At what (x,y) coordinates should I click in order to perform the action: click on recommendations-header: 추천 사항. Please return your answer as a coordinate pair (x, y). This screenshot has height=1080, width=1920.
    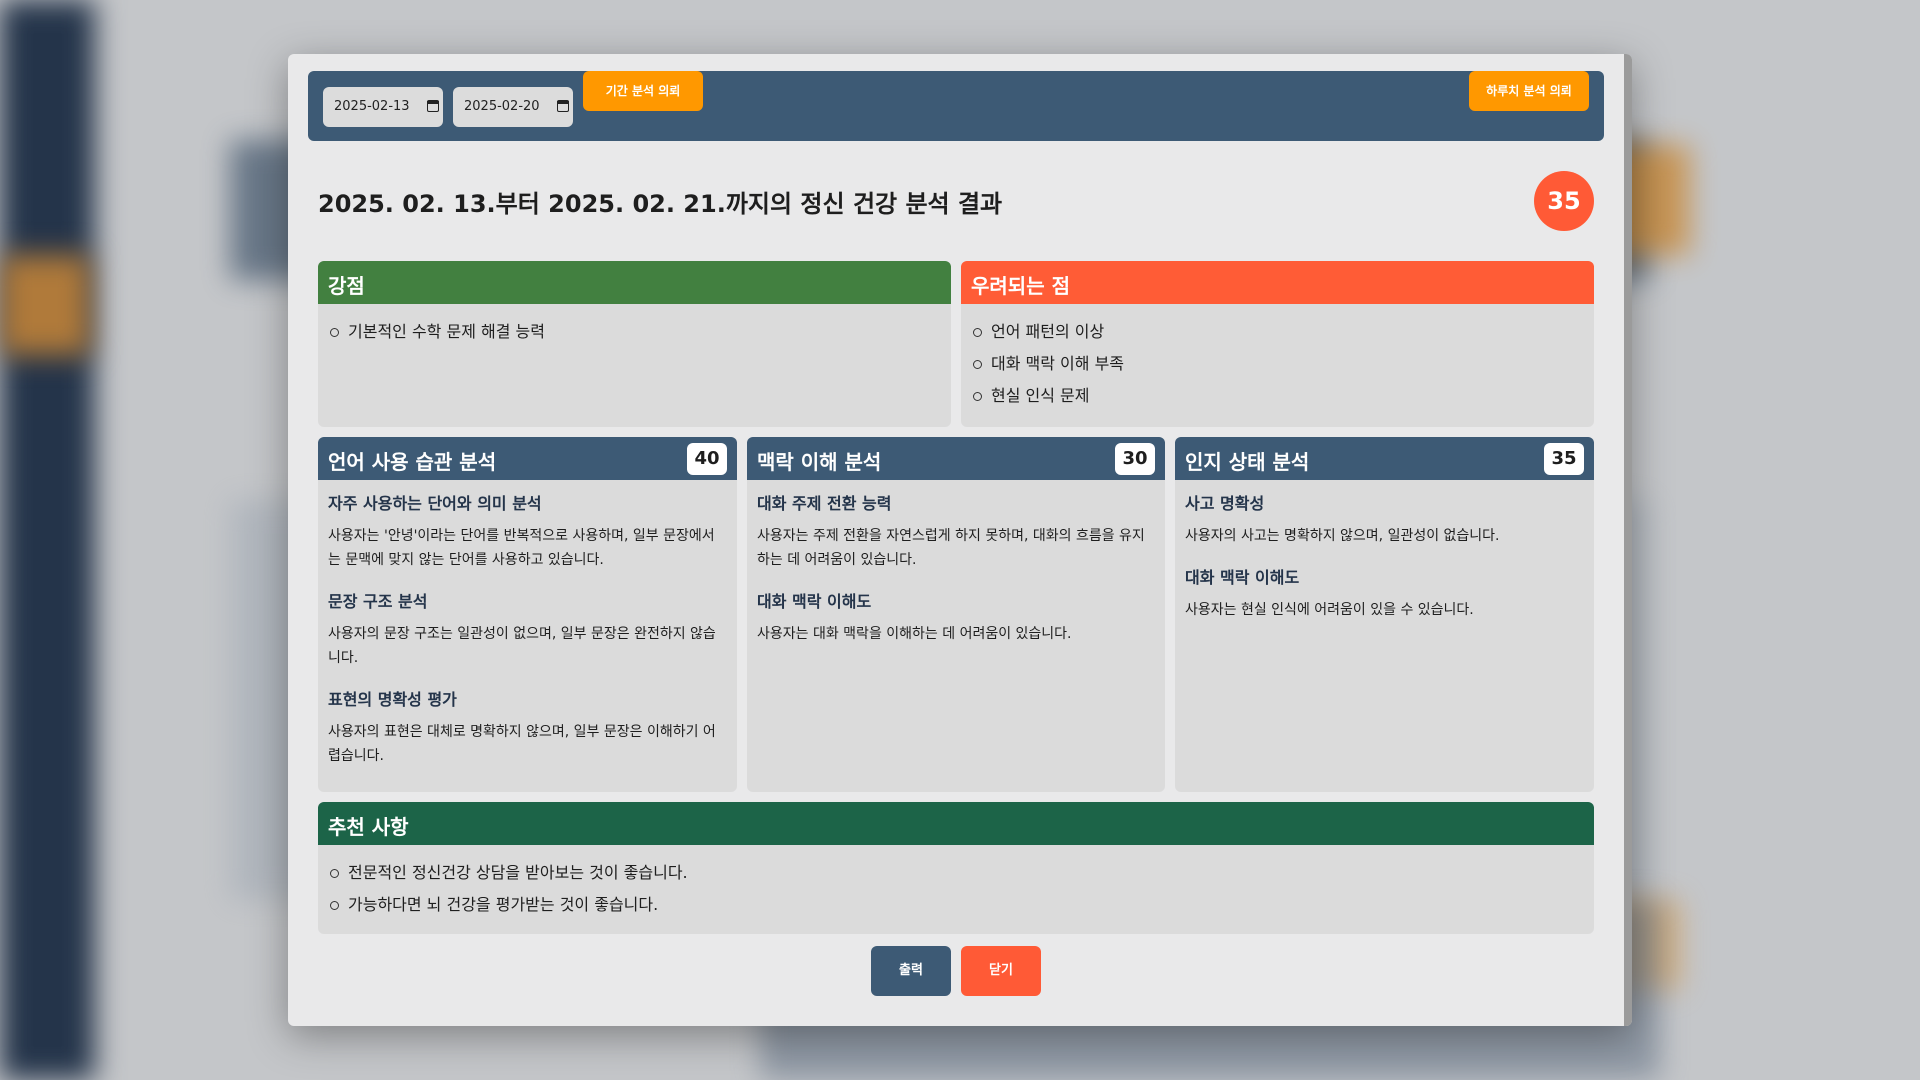
    Looking at the image, I should click on (956, 823).